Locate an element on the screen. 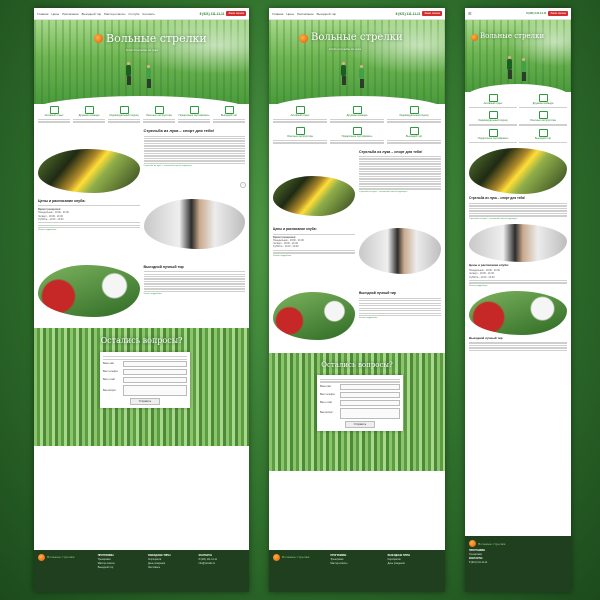 This screenshot has width=600, height=600. outdoor-archers-photo is located at coordinates (518, 312).